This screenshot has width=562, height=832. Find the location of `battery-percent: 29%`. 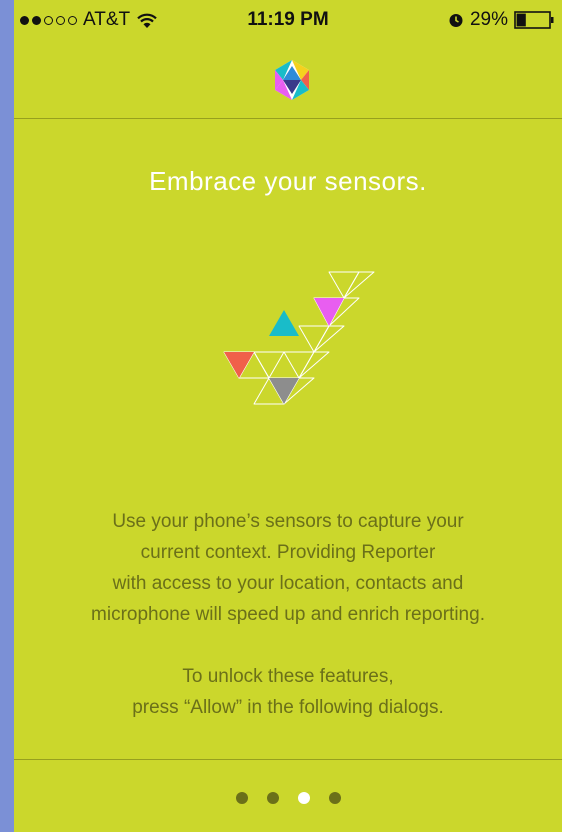

battery-percent: 29% is located at coordinates (488, 19).